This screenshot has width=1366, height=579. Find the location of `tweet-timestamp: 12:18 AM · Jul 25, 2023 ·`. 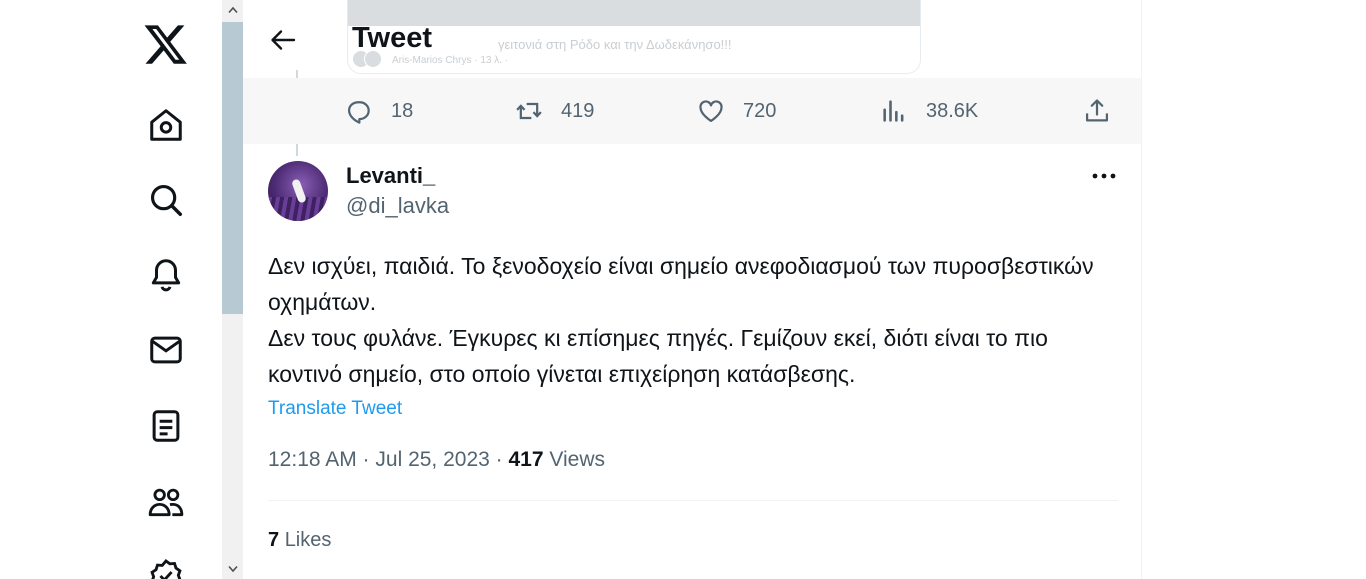

tweet-timestamp: 12:18 AM · Jul 25, 2023 · is located at coordinates (385, 459).